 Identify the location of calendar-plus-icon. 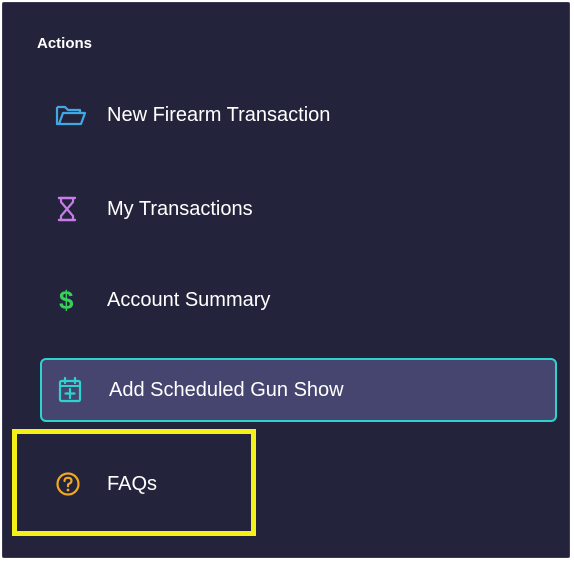
(75, 390).